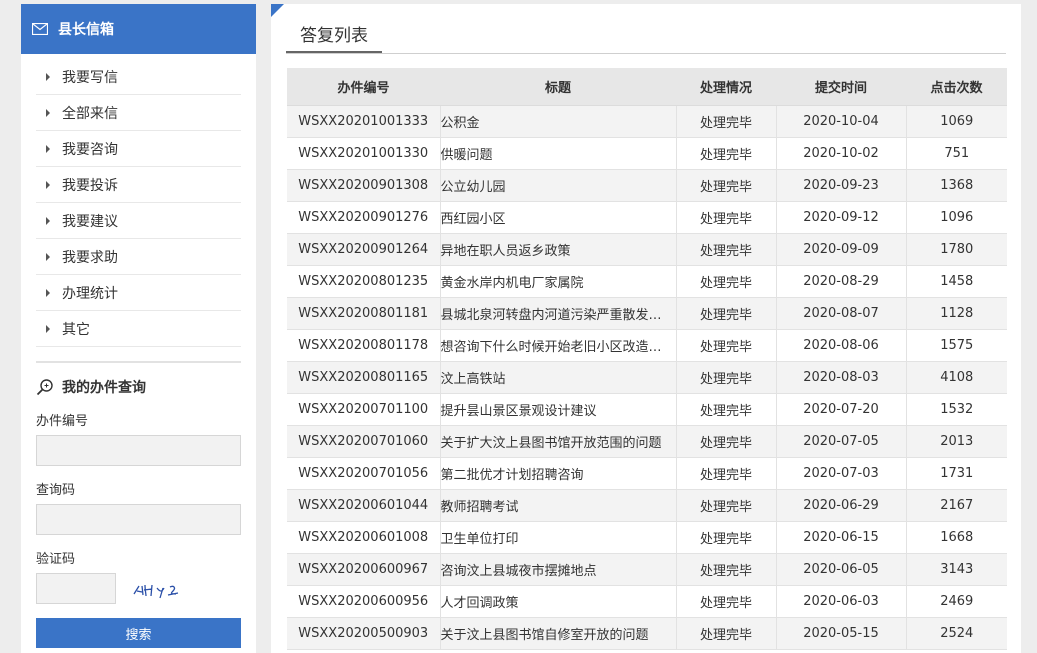 Image resolution: width=1037 pixels, height=653 pixels. I want to click on table-row: WSXX20201001330 供暖问题 处理完毕 2020-10-02 751, so click(647, 153).